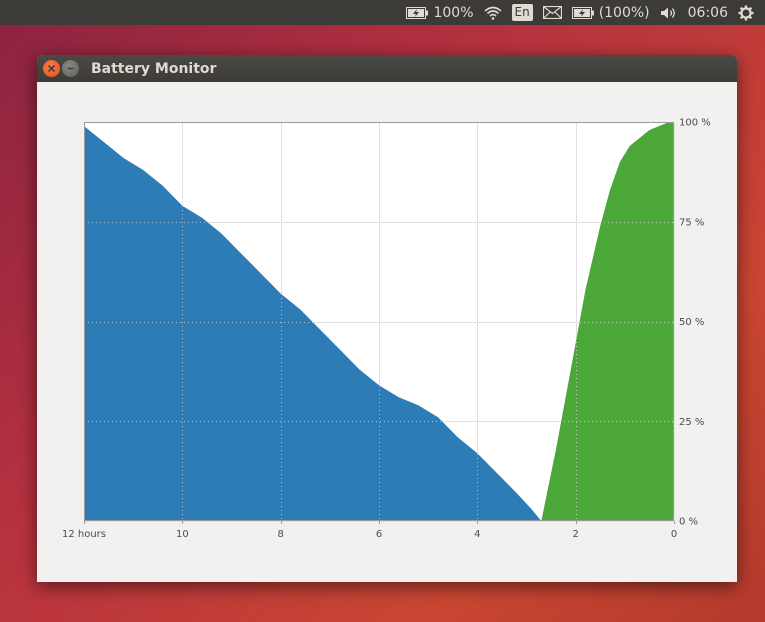 This screenshot has width=765, height=622. Describe the element at coordinates (369, 530) in the screenshot. I see `x-axis: 12 hours 10 8 6 4 2 0` at that location.